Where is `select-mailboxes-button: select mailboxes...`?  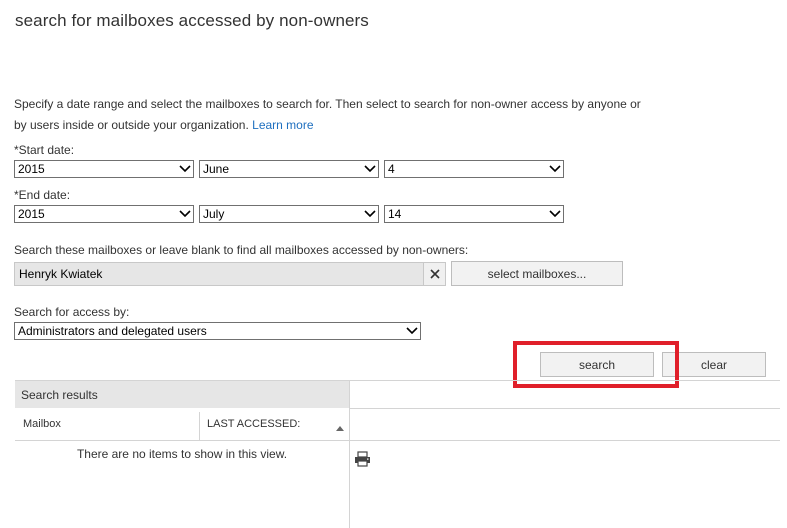 select-mailboxes-button: select mailboxes... is located at coordinates (537, 273).